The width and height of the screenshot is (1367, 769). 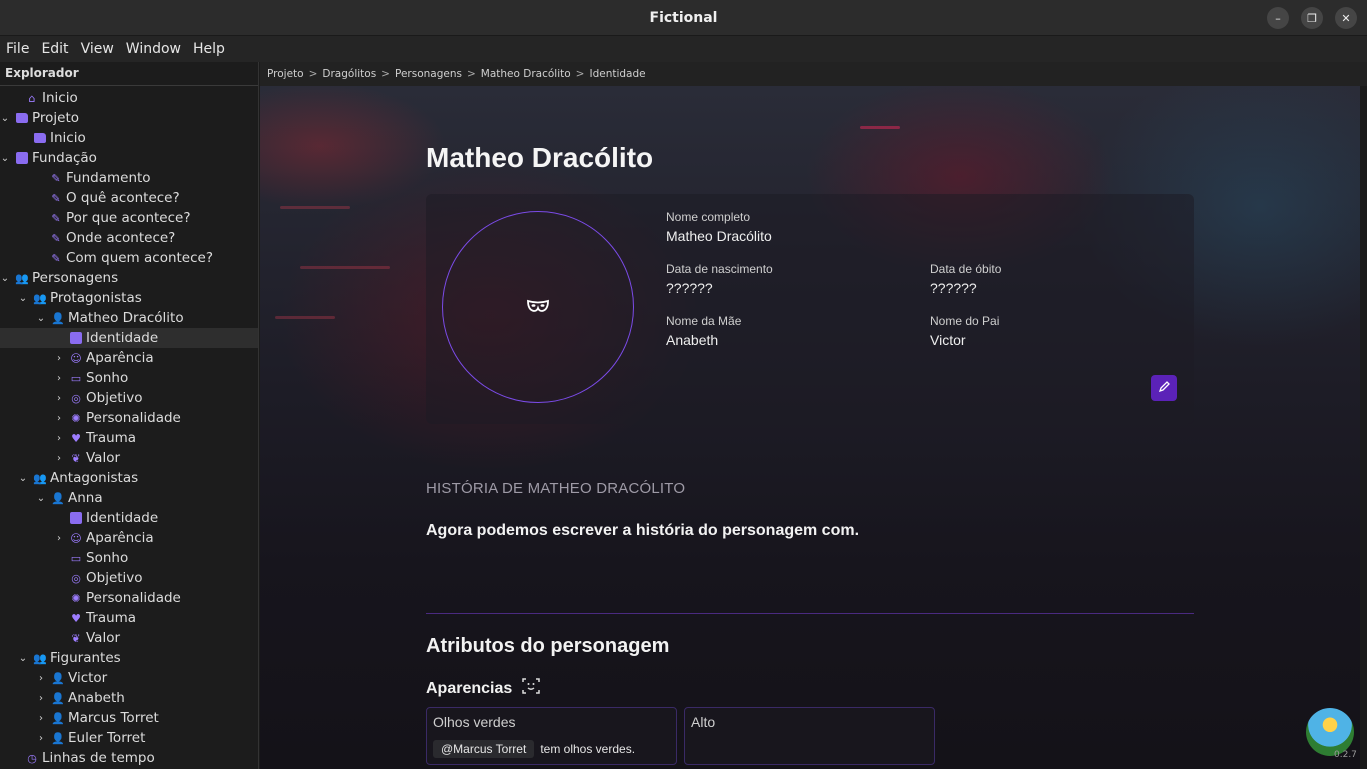 I want to click on tree-item: ❦ Valor, so click(x=129, y=638).